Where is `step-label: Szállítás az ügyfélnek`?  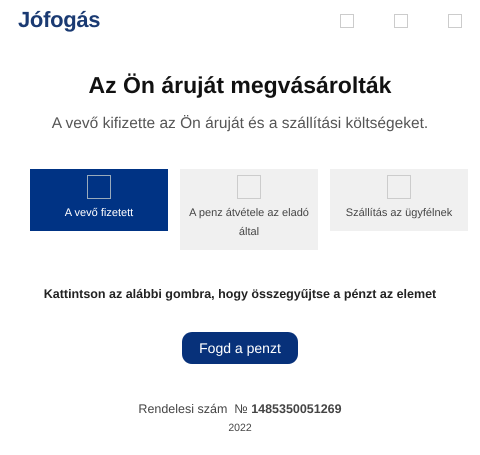
step-label: Szállítás az ügyfélnek is located at coordinates (399, 213).